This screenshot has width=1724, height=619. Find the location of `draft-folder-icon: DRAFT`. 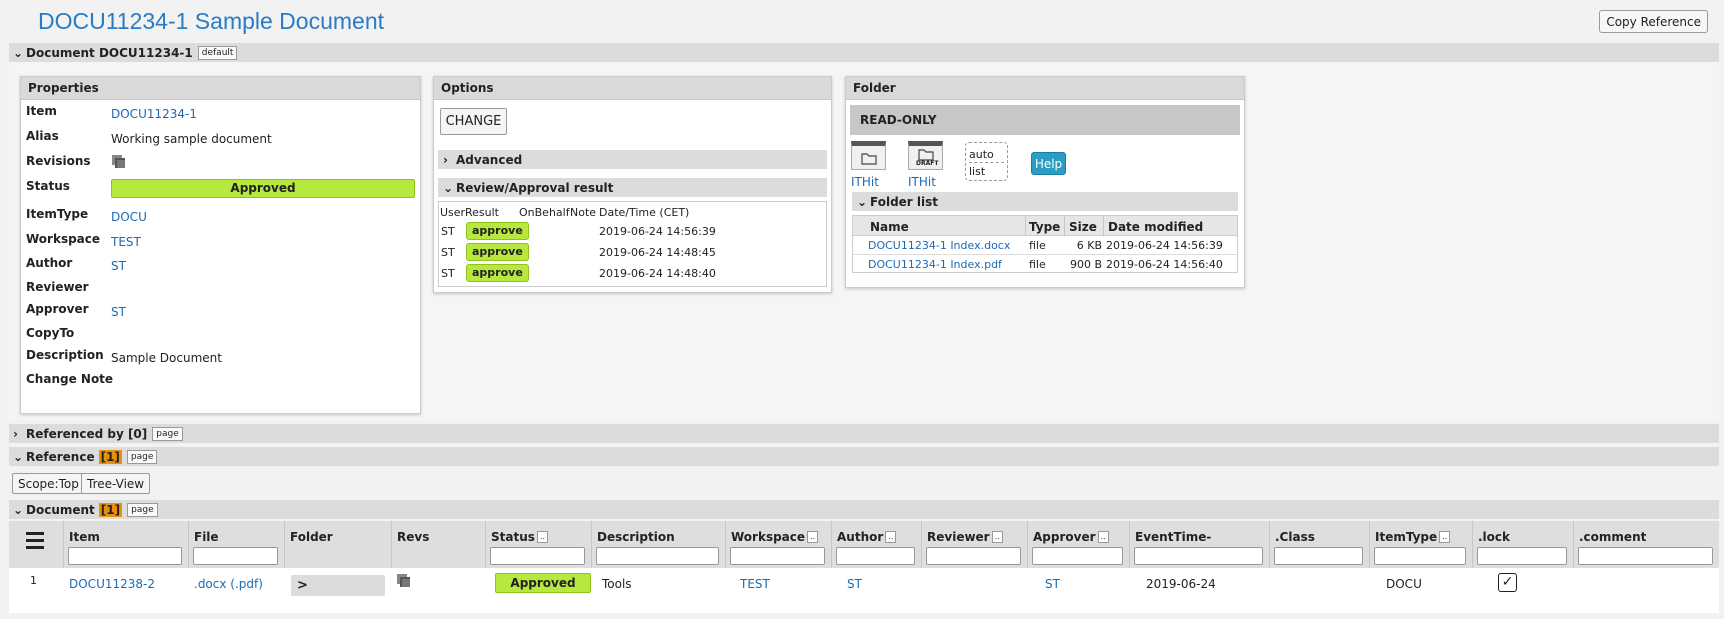

draft-folder-icon: DRAFT is located at coordinates (925, 155).